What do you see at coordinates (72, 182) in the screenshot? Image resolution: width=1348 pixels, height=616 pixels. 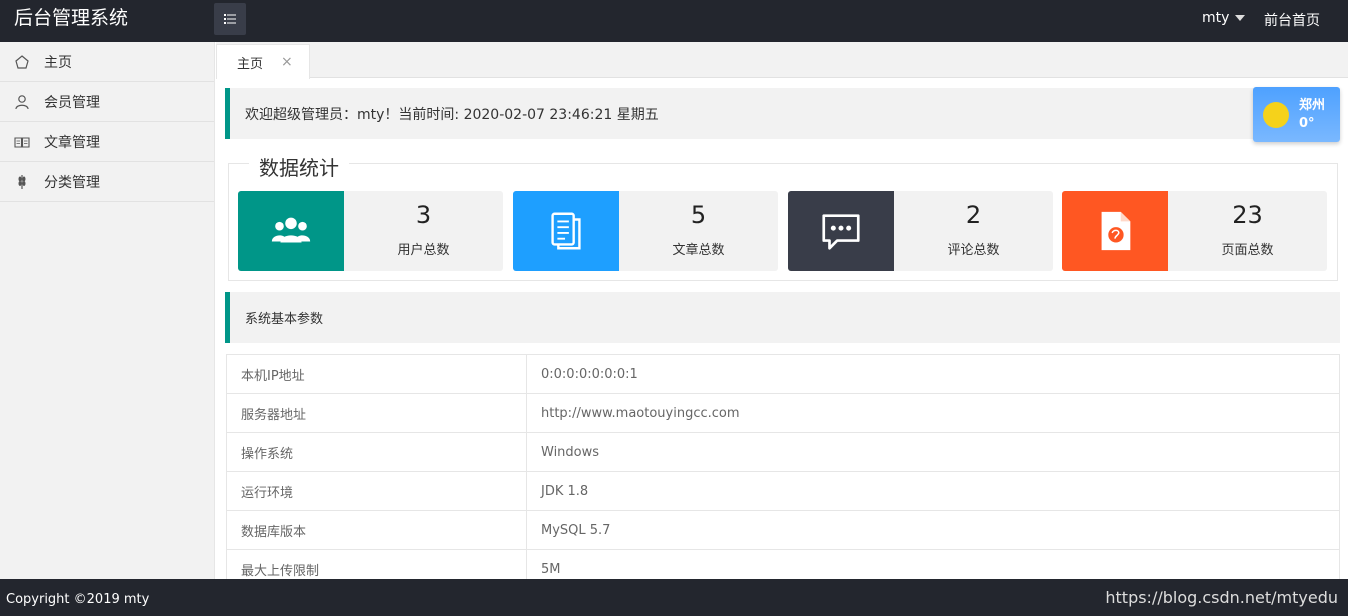 I see `sidebar-item-label: 分类管理` at bounding box center [72, 182].